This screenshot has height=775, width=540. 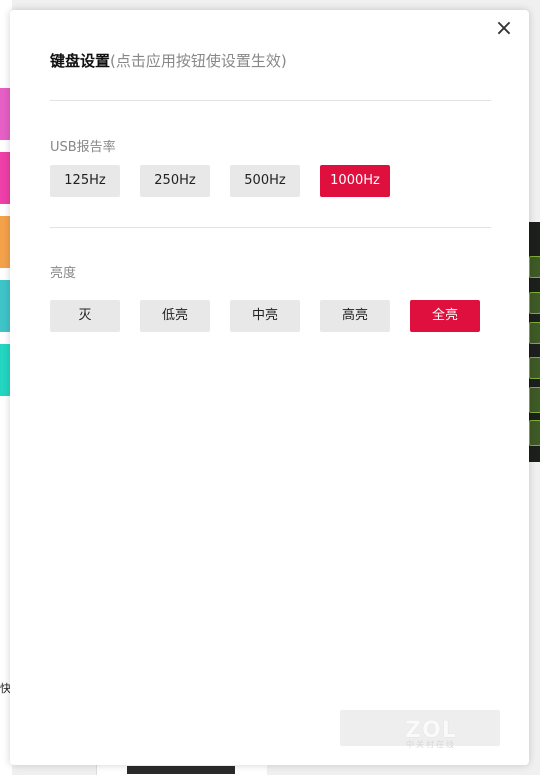 What do you see at coordinates (80, 61) in the screenshot?
I see `dialog-title-text: 键盘设置` at bounding box center [80, 61].